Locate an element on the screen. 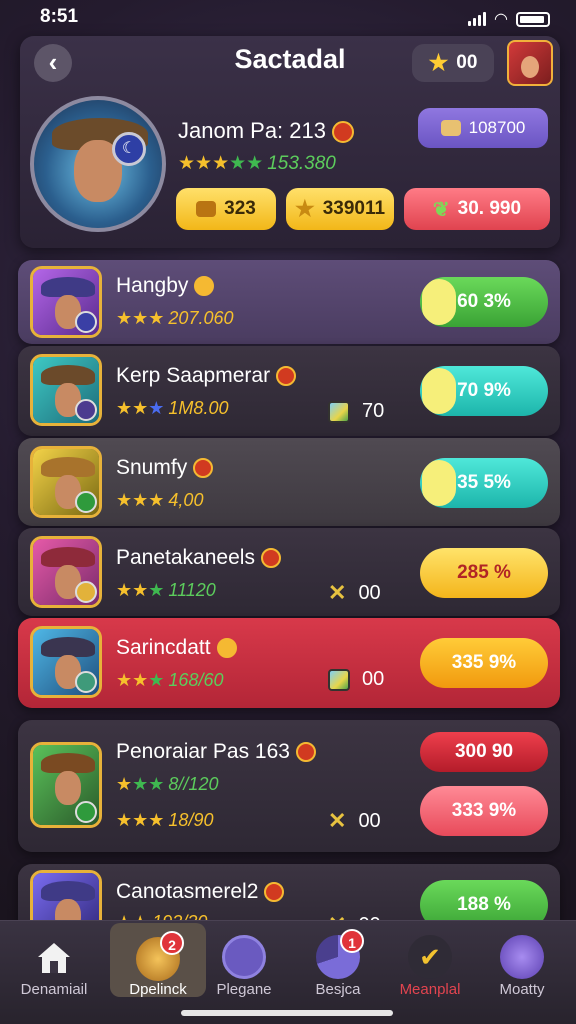 This screenshot has height=1024, width=576. tab-home: Denamiail is located at coordinates (54, 972).